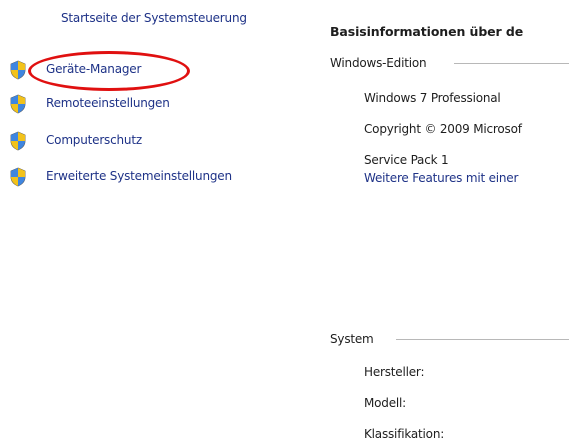 The image size is (569, 441). Describe the element at coordinates (404, 434) in the screenshot. I see `rating-label: Klassifikation:` at that location.